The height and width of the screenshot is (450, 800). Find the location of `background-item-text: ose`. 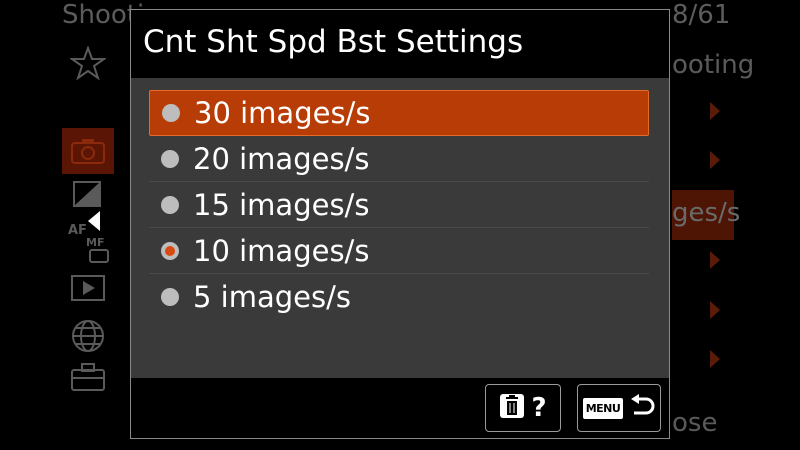

background-item-text: ose is located at coordinates (695, 423).